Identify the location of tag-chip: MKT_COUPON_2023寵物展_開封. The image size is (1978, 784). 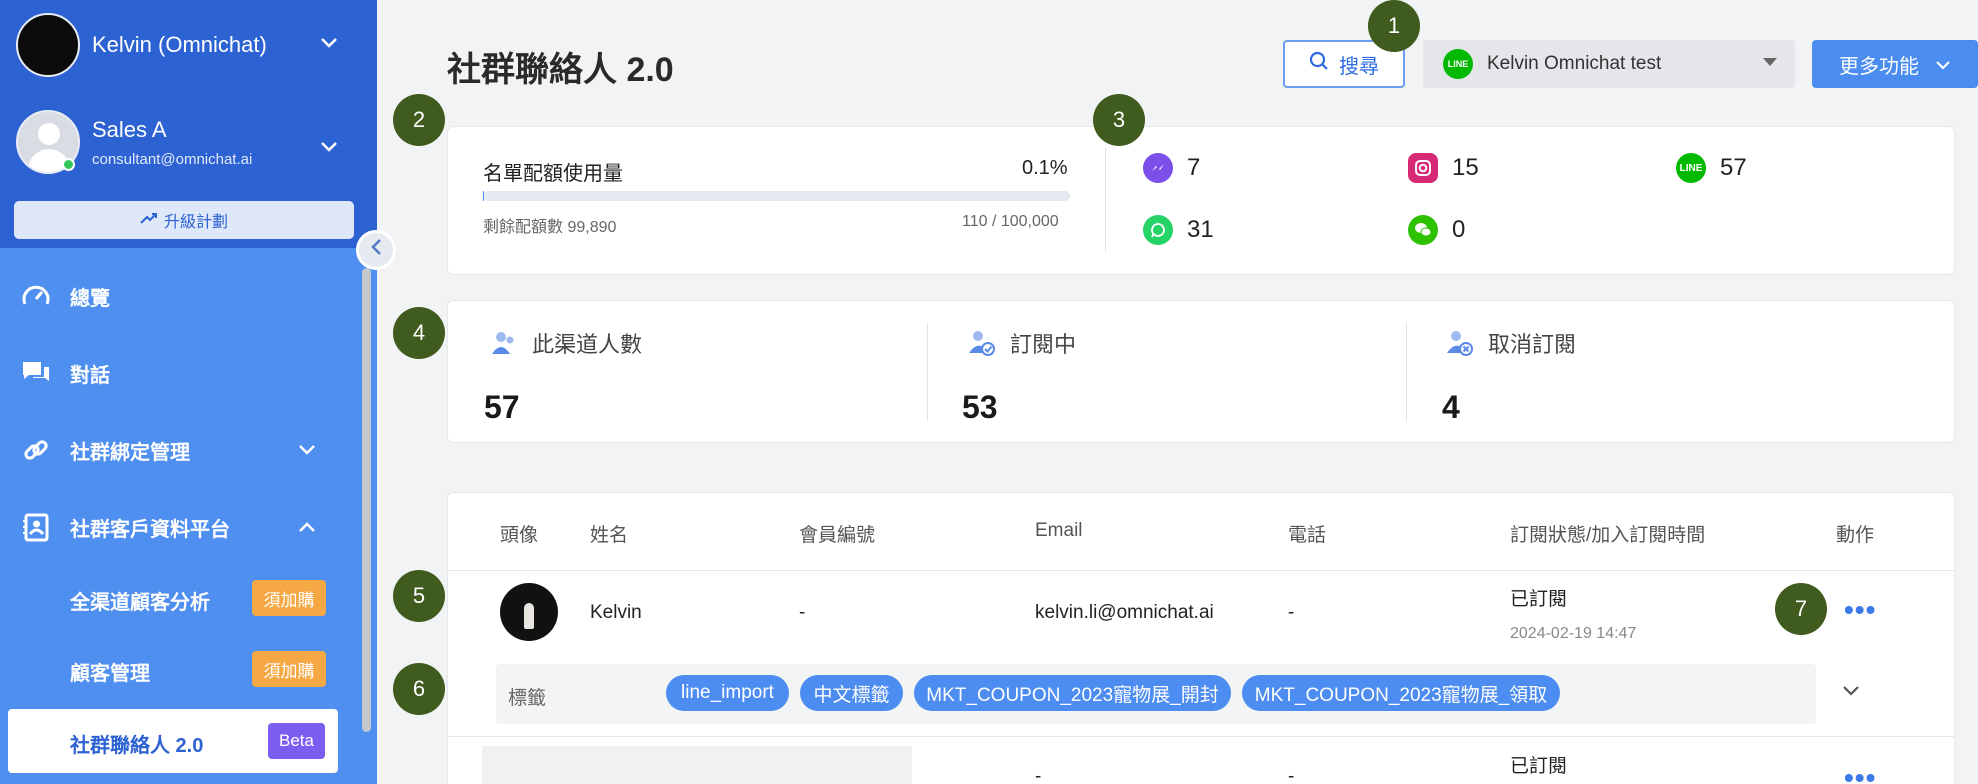
(1072, 693).